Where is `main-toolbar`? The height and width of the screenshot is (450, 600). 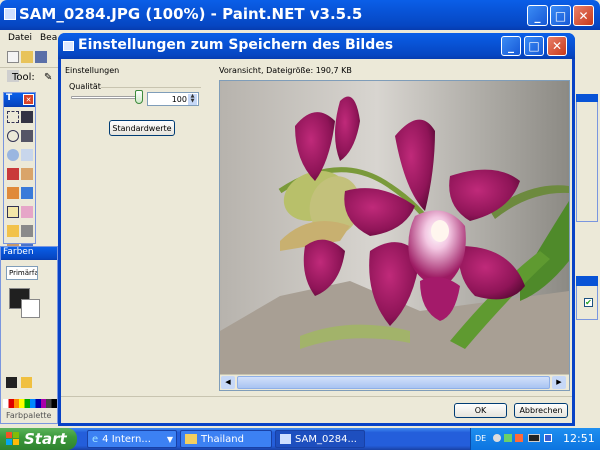 main-toolbar is located at coordinates (32, 65).